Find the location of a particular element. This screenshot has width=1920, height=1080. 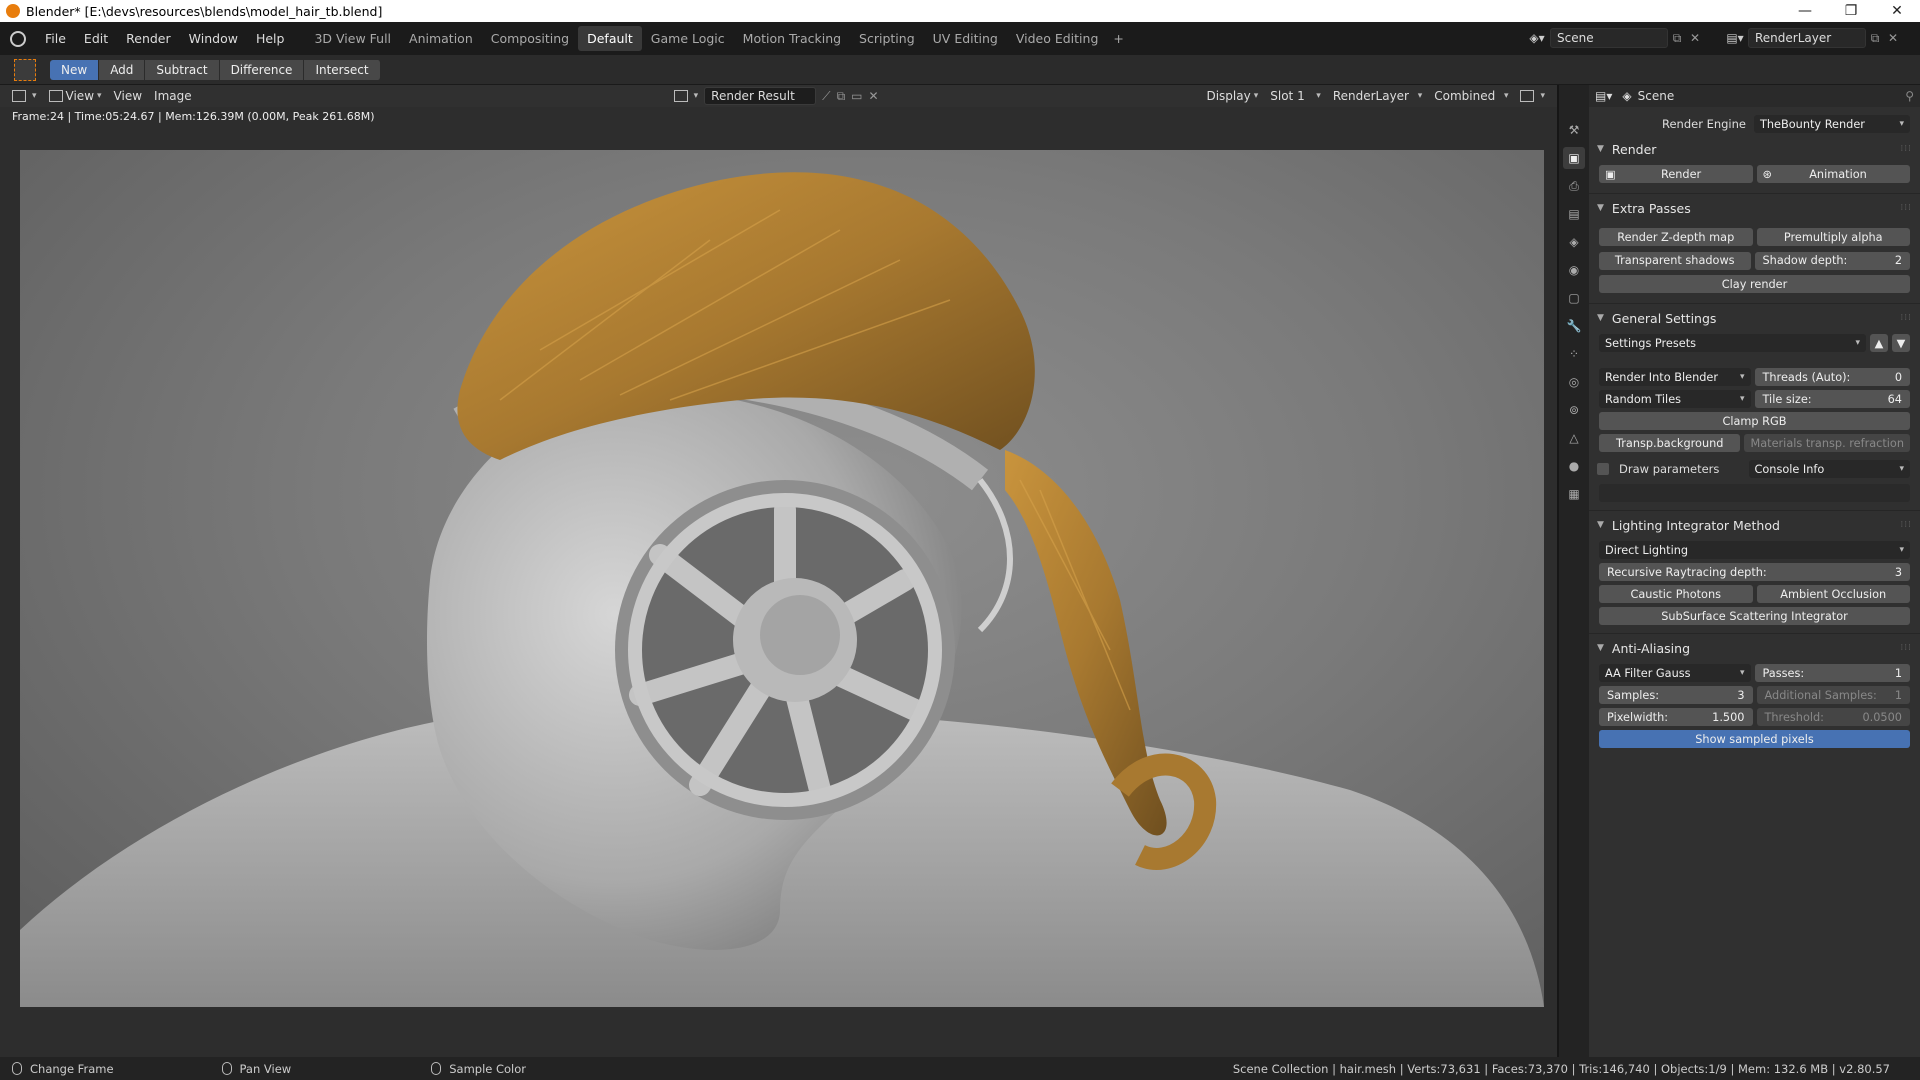

console-info-dropdown: Console Info ▾ is located at coordinates (1829, 469).